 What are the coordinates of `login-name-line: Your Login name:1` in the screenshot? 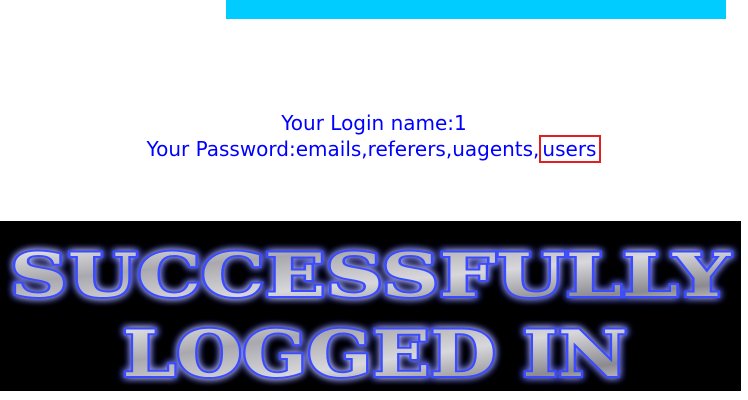 It's located at (374, 123).